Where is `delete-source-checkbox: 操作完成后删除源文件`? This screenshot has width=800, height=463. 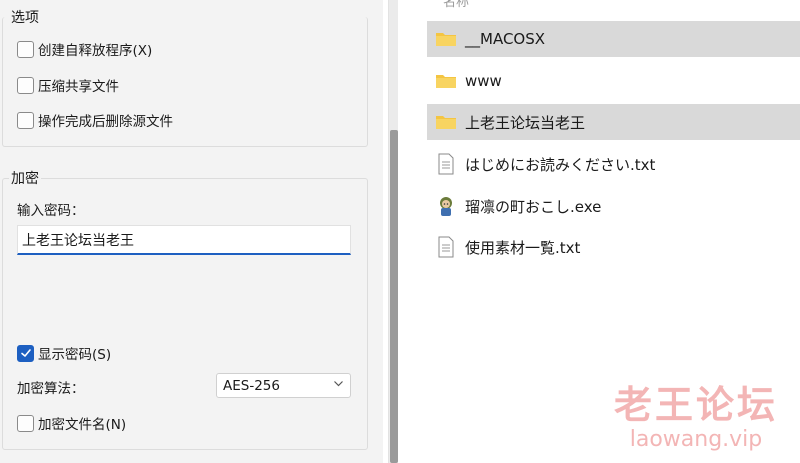 delete-source-checkbox: 操作完成后删除源文件 is located at coordinates (95, 120).